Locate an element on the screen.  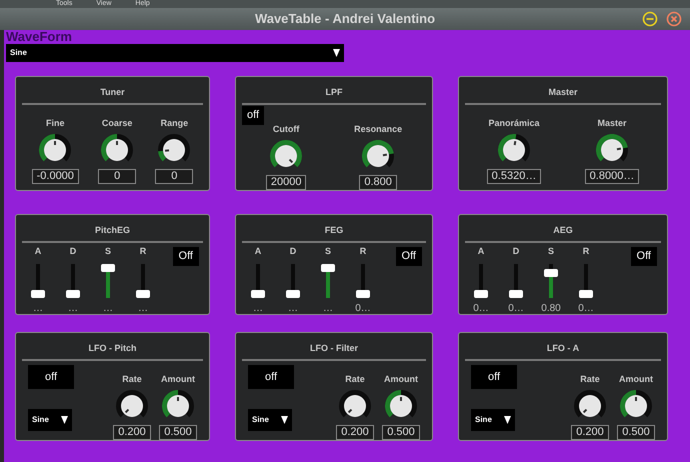
value-field: -0.0000 is located at coordinates (55, 176).